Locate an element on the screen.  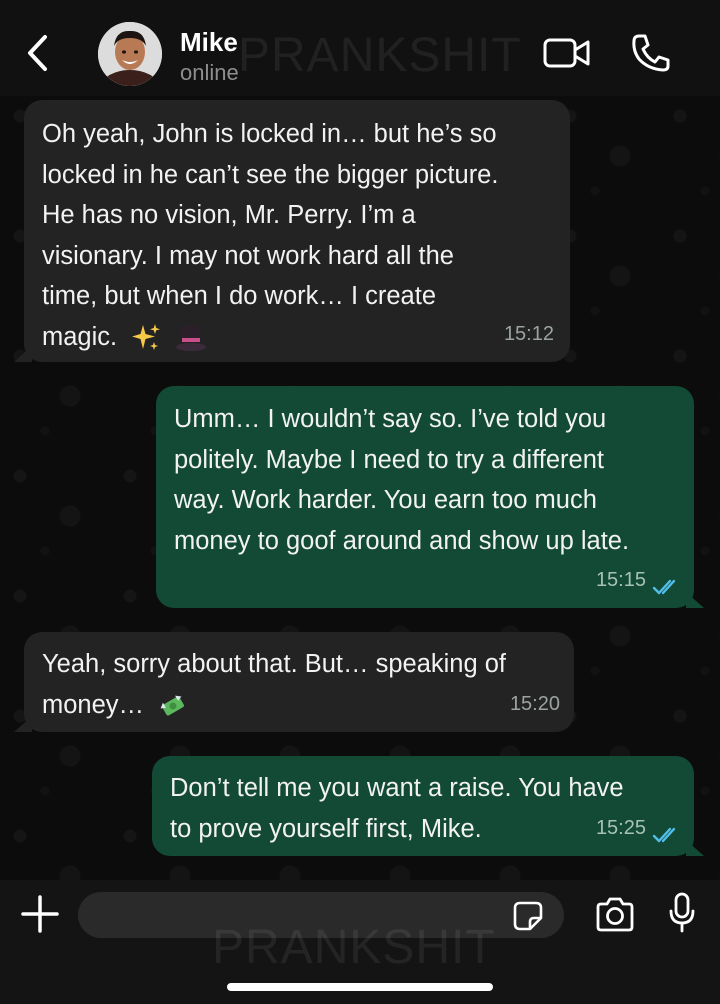
camera-icon is located at coordinates (615, 914).